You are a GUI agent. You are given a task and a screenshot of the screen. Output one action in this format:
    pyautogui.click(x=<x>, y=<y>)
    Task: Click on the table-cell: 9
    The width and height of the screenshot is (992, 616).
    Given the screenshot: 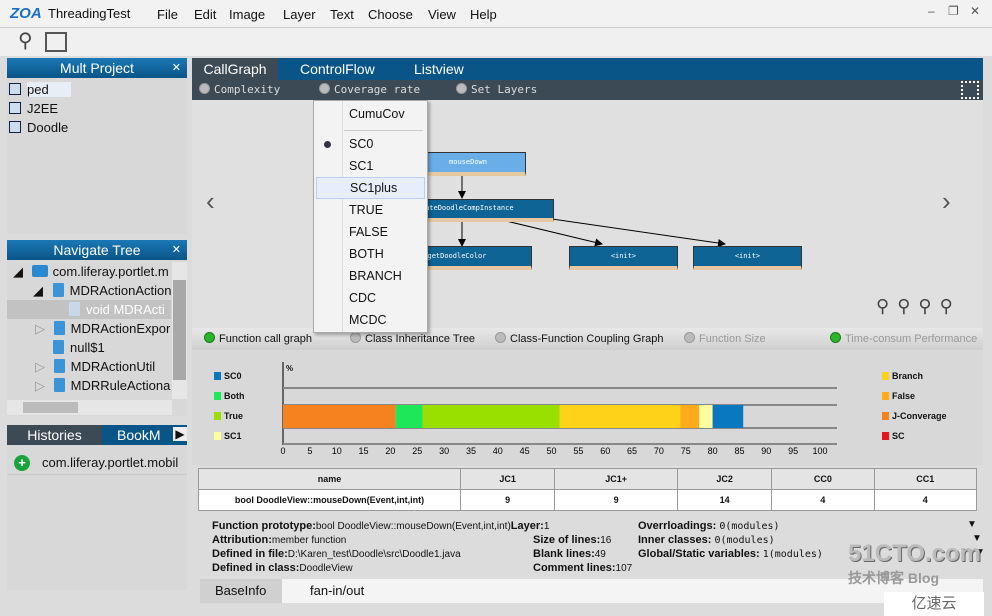 What is the action you would take?
    pyautogui.click(x=616, y=500)
    